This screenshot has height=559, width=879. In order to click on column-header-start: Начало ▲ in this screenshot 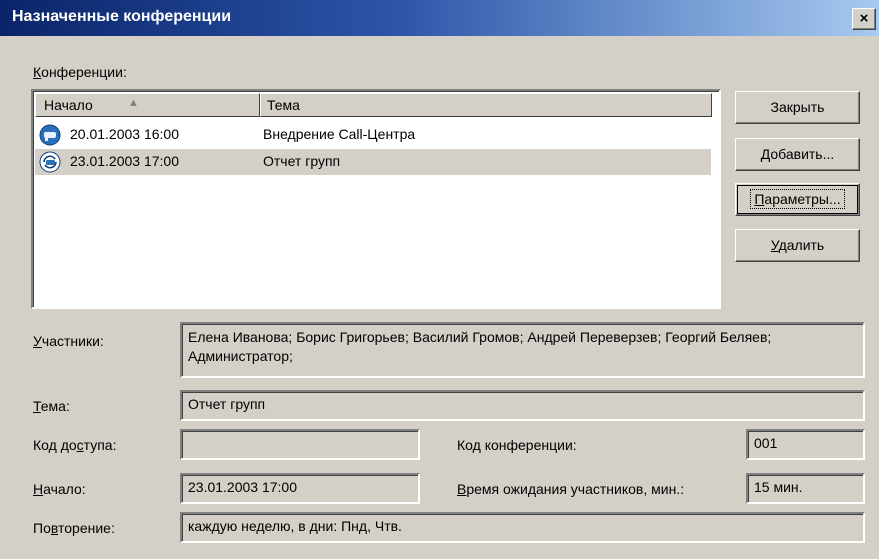, I will do `click(147, 105)`.